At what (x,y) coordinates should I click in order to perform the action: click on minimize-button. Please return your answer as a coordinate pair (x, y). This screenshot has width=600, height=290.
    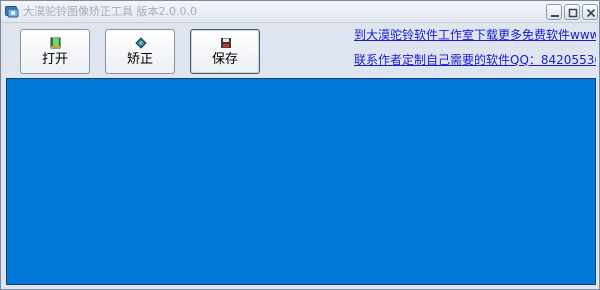
    Looking at the image, I should click on (554, 12).